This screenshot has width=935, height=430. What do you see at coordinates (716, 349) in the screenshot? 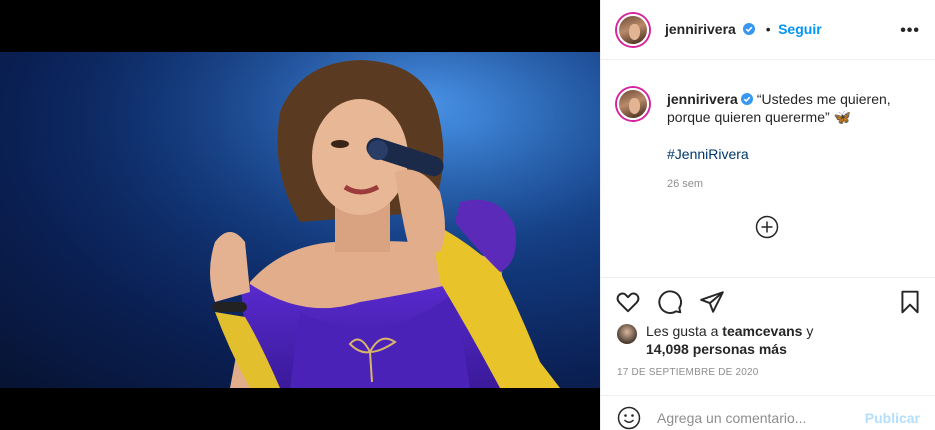
I see `likes-count: 14,098 personas más` at bounding box center [716, 349].